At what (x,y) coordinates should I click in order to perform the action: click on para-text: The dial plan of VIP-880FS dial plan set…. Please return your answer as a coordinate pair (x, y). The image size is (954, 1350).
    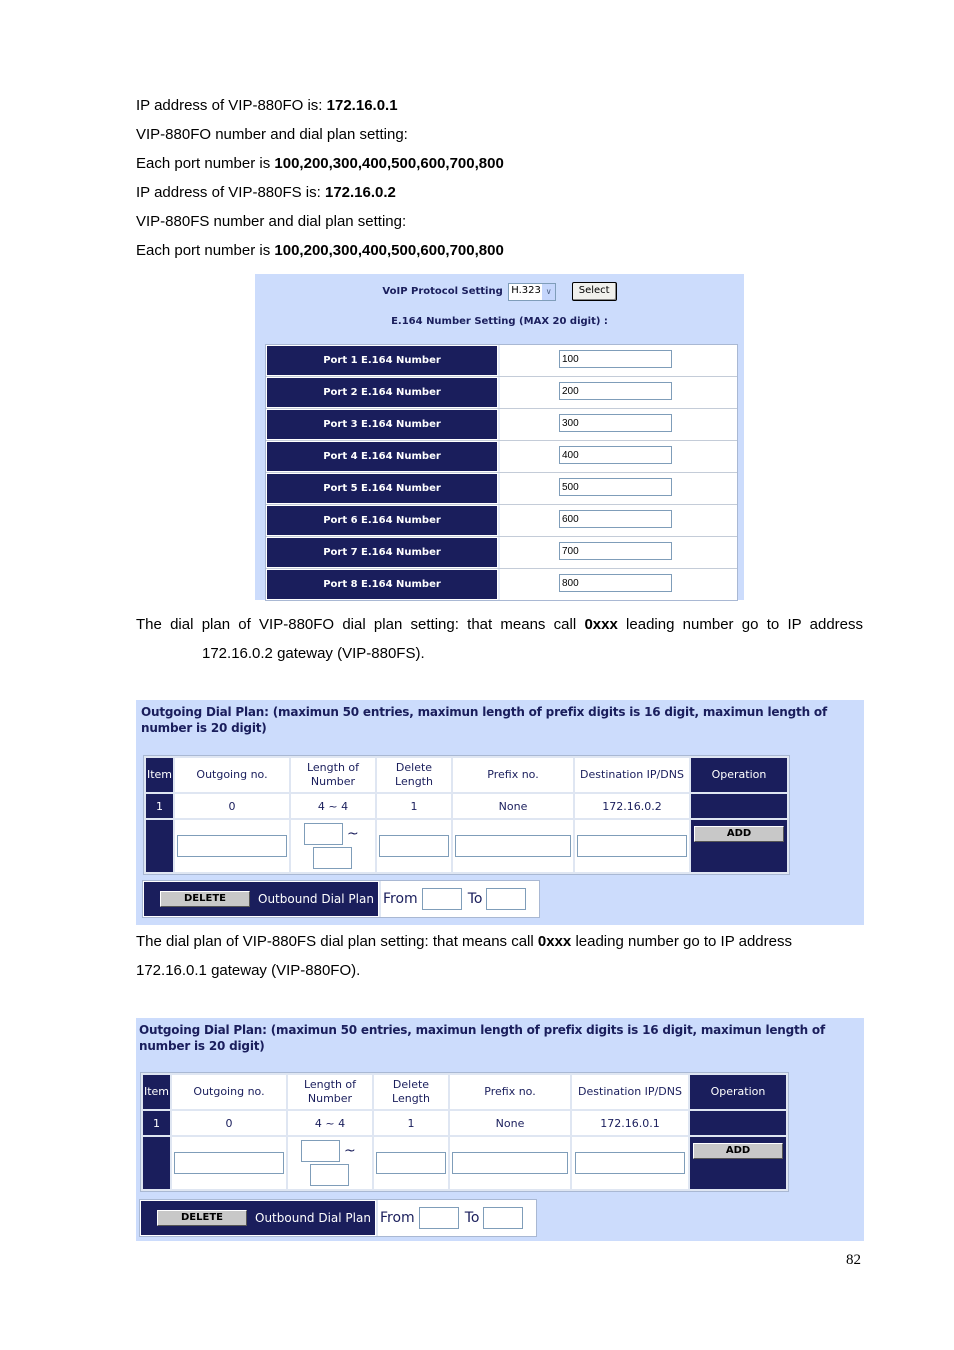
    Looking at the image, I should click on (337, 941).